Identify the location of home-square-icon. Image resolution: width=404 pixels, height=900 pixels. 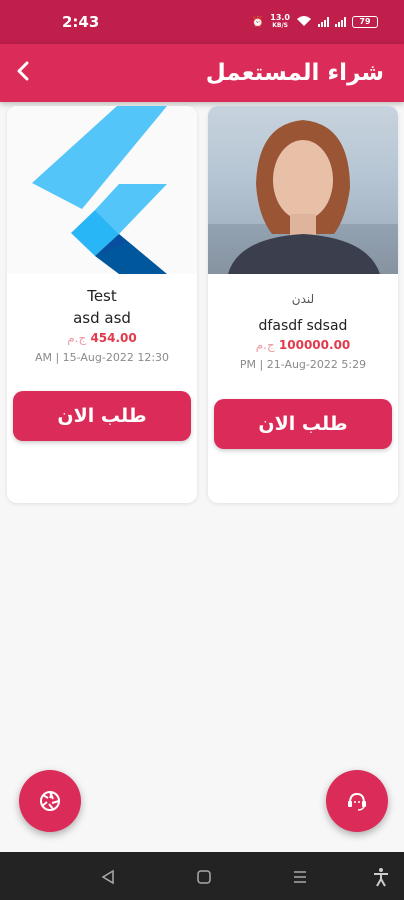
(204, 877).